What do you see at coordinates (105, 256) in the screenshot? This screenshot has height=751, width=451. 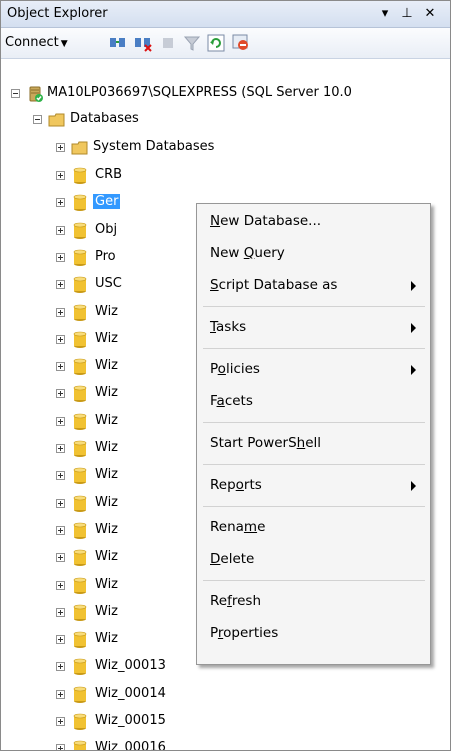 I see `tree-label-database: Pro` at bounding box center [105, 256].